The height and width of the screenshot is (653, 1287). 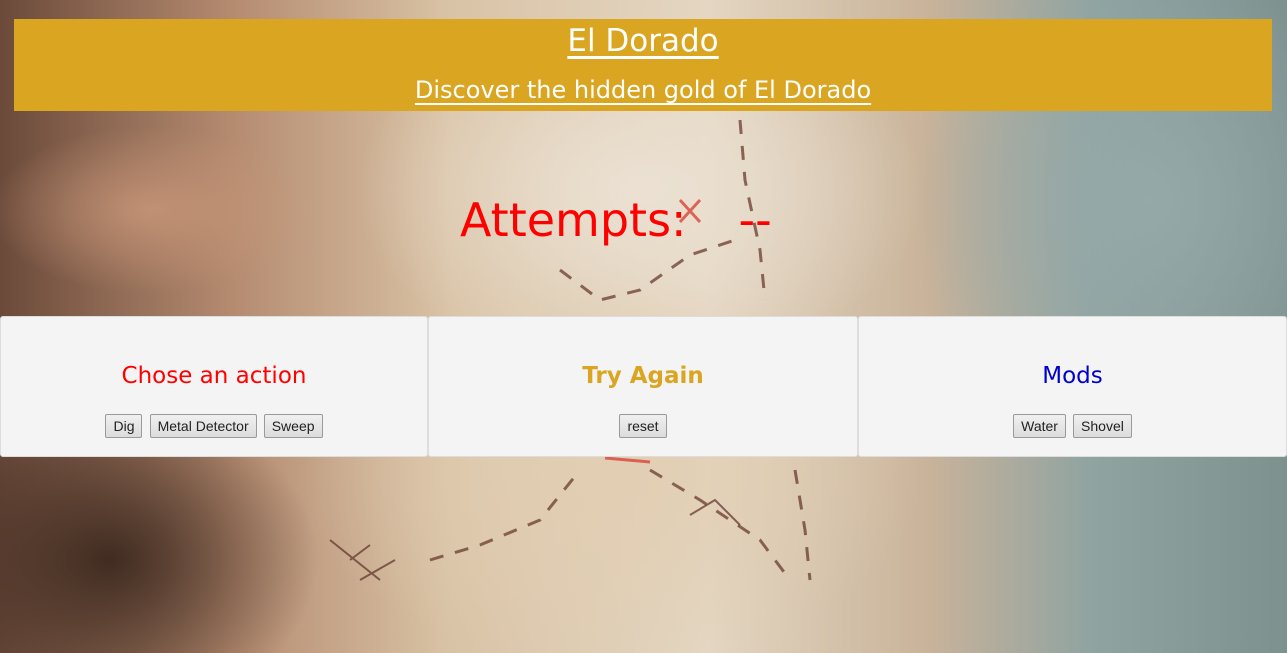 I want to click on mods-panel: Mods Water Shovel, so click(x=1072, y=386).